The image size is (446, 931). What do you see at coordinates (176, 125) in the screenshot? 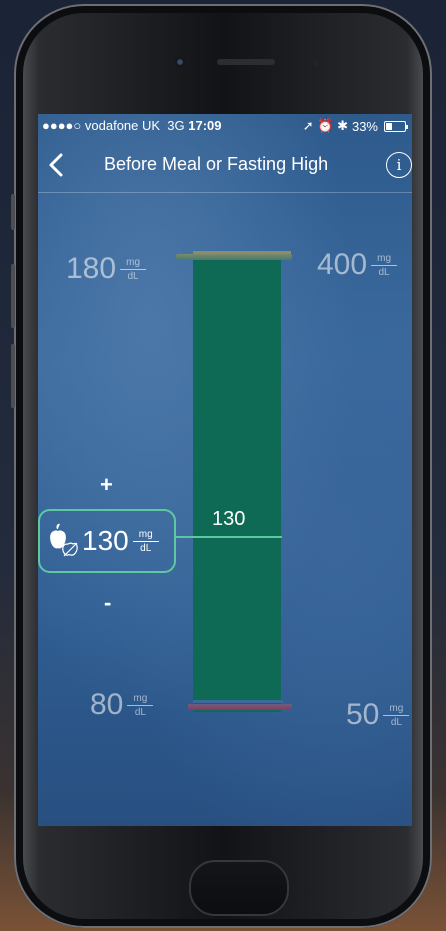
I see `network-type: 3G` at bounding box center [176, 125].